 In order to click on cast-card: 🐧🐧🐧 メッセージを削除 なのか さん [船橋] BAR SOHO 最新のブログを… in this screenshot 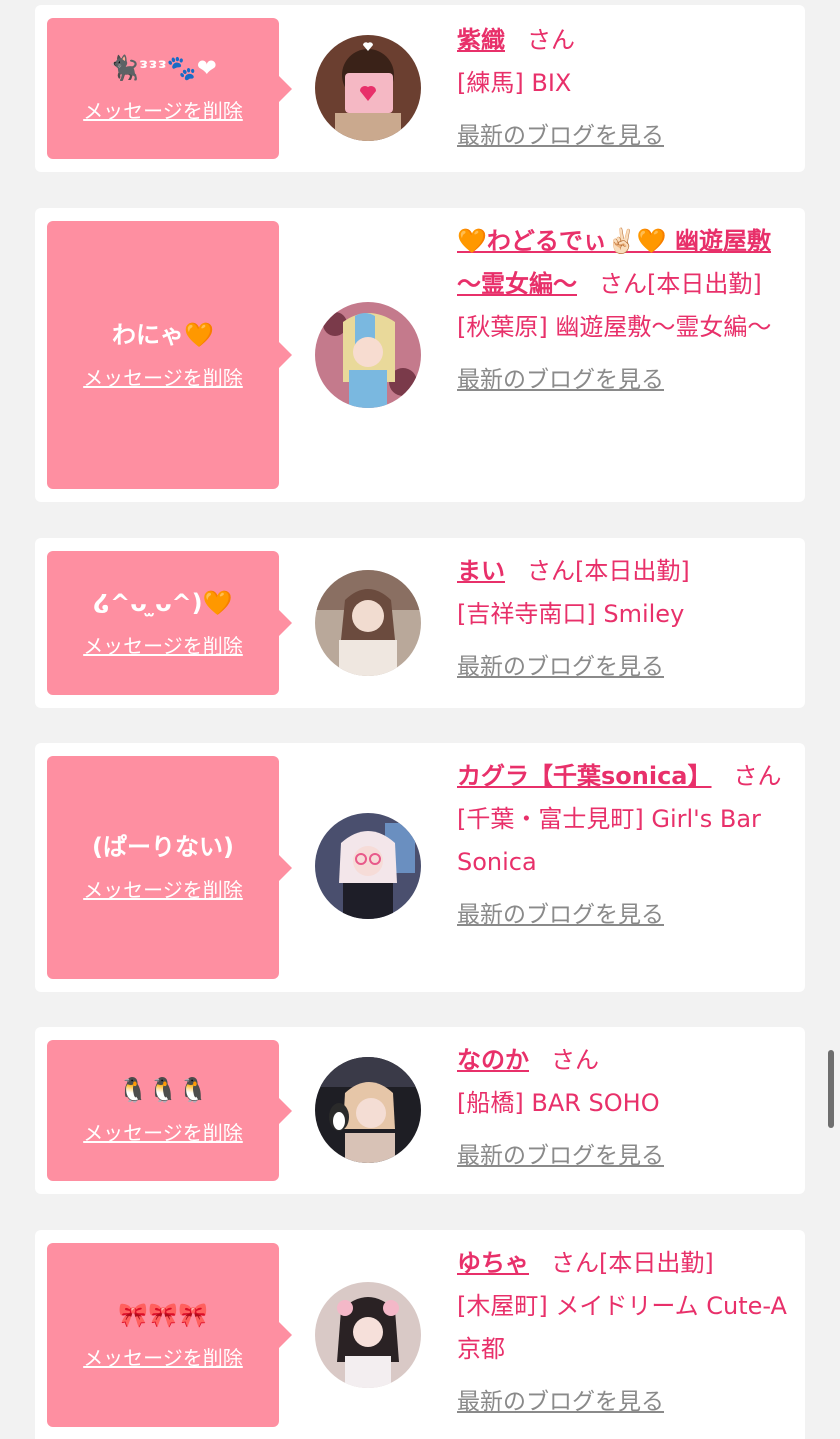, I will do `click(420, 1110)`.